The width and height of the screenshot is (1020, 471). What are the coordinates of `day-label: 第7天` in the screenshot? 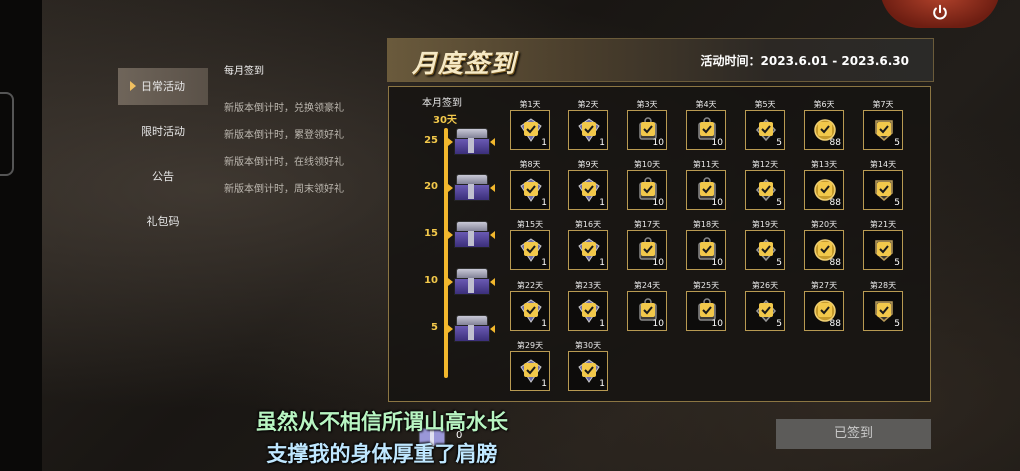 It's located at (883, 104).